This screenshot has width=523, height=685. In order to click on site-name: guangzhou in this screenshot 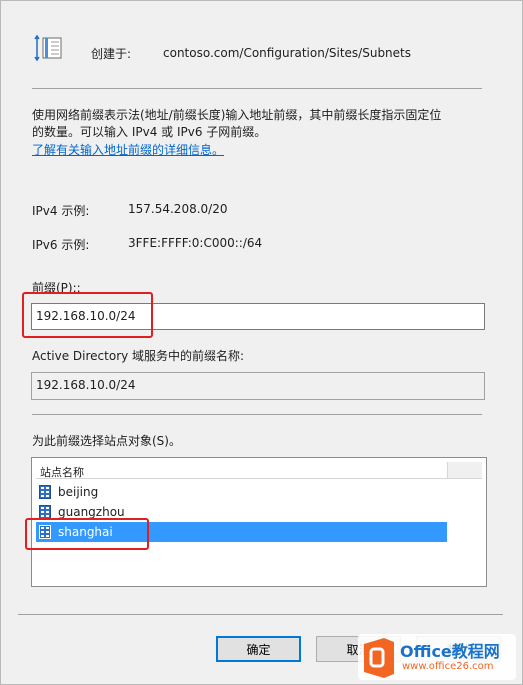, I will do `click(91, 512)`.